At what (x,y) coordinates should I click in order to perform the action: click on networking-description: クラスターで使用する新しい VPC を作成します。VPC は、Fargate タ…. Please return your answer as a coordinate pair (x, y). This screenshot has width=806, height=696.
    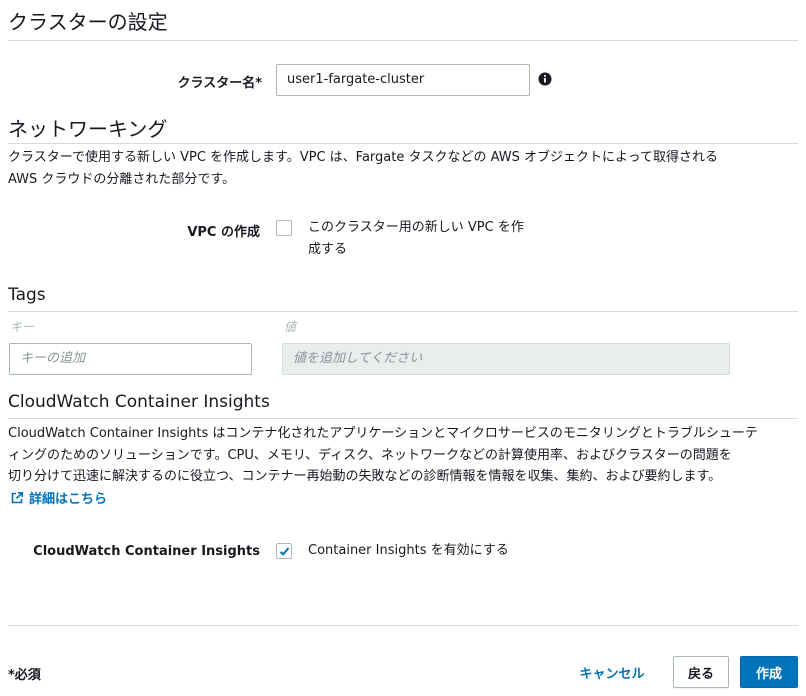
    Looking at the image, I should click on (403, 168).